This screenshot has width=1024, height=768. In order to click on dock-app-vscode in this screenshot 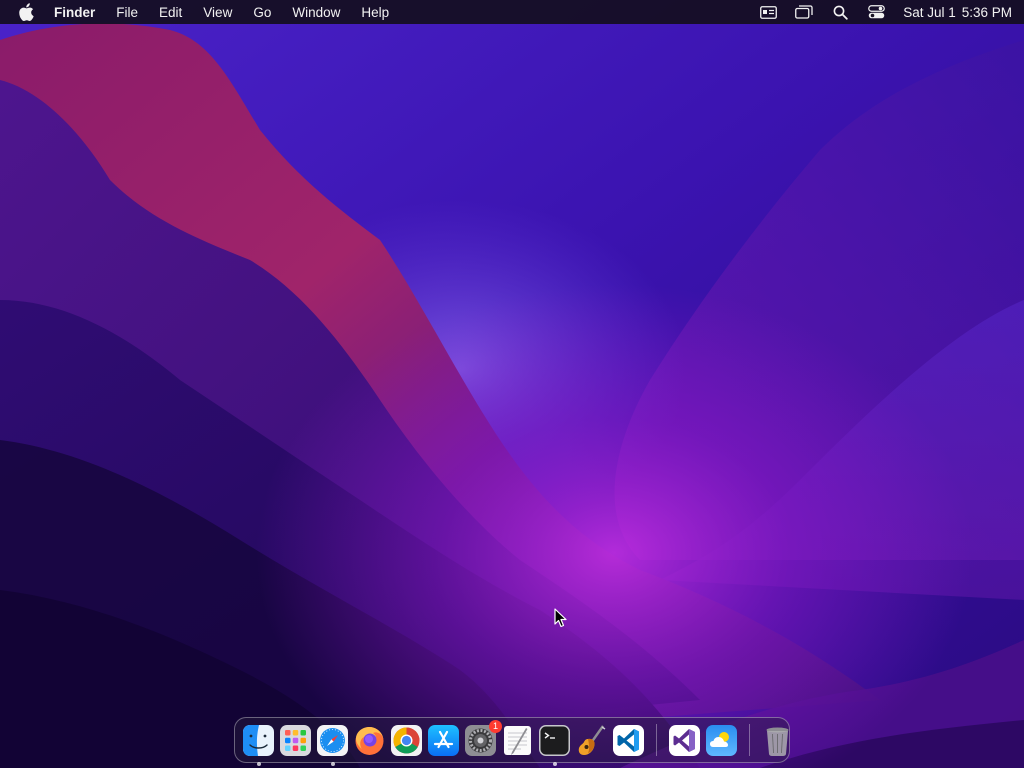, I will do `click(628, 740)`.